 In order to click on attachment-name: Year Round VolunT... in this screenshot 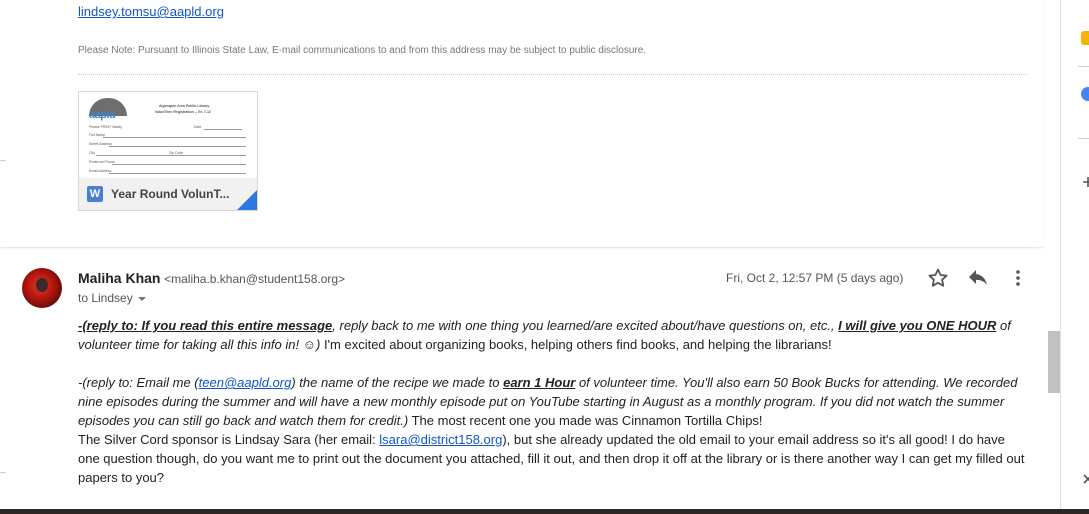, I will do `click(170, 194)`.